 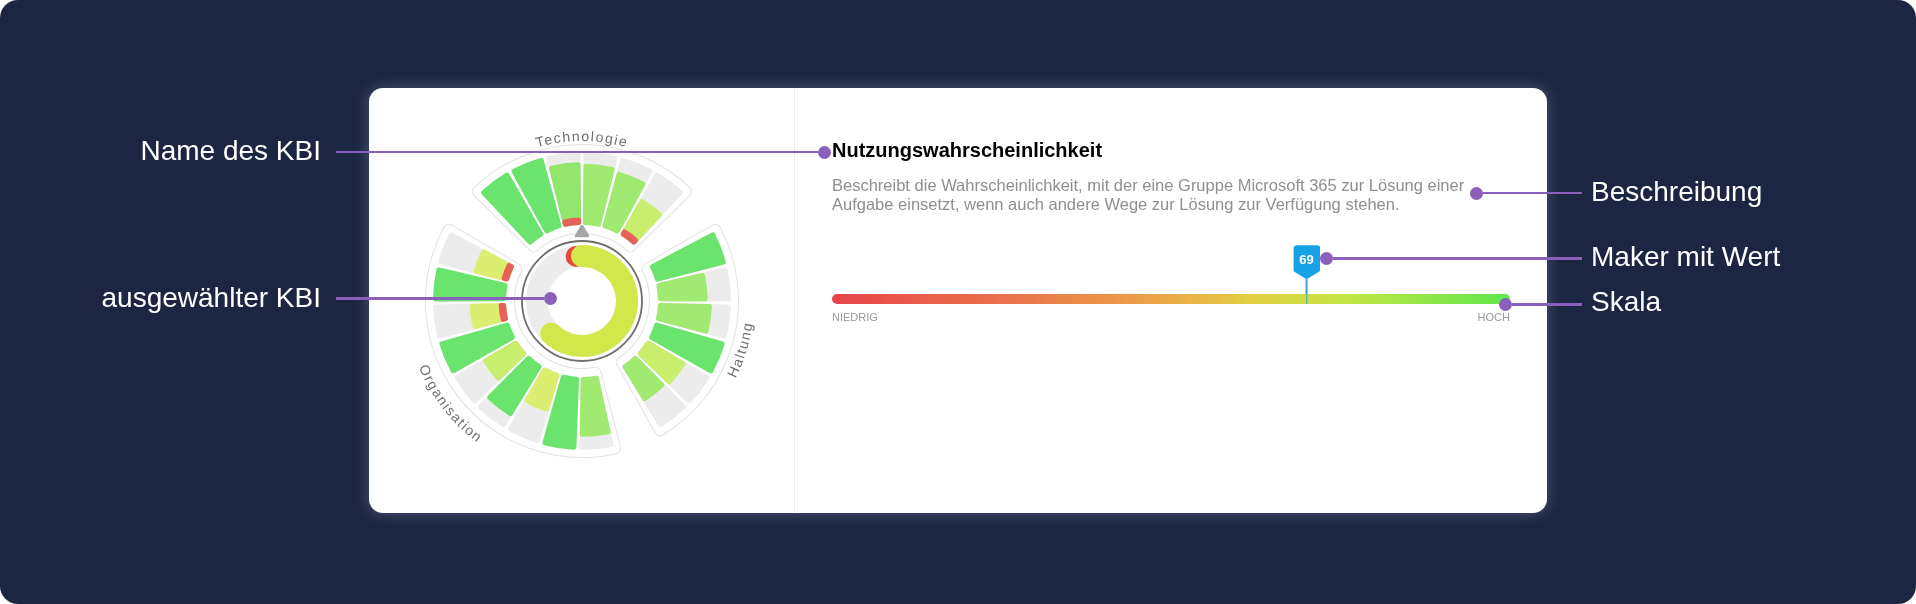 What do you see at coordinates (855, 318) in the screenshot?
I see `scale-low-label: NIEDRIG` at bounding box center [855, 318].